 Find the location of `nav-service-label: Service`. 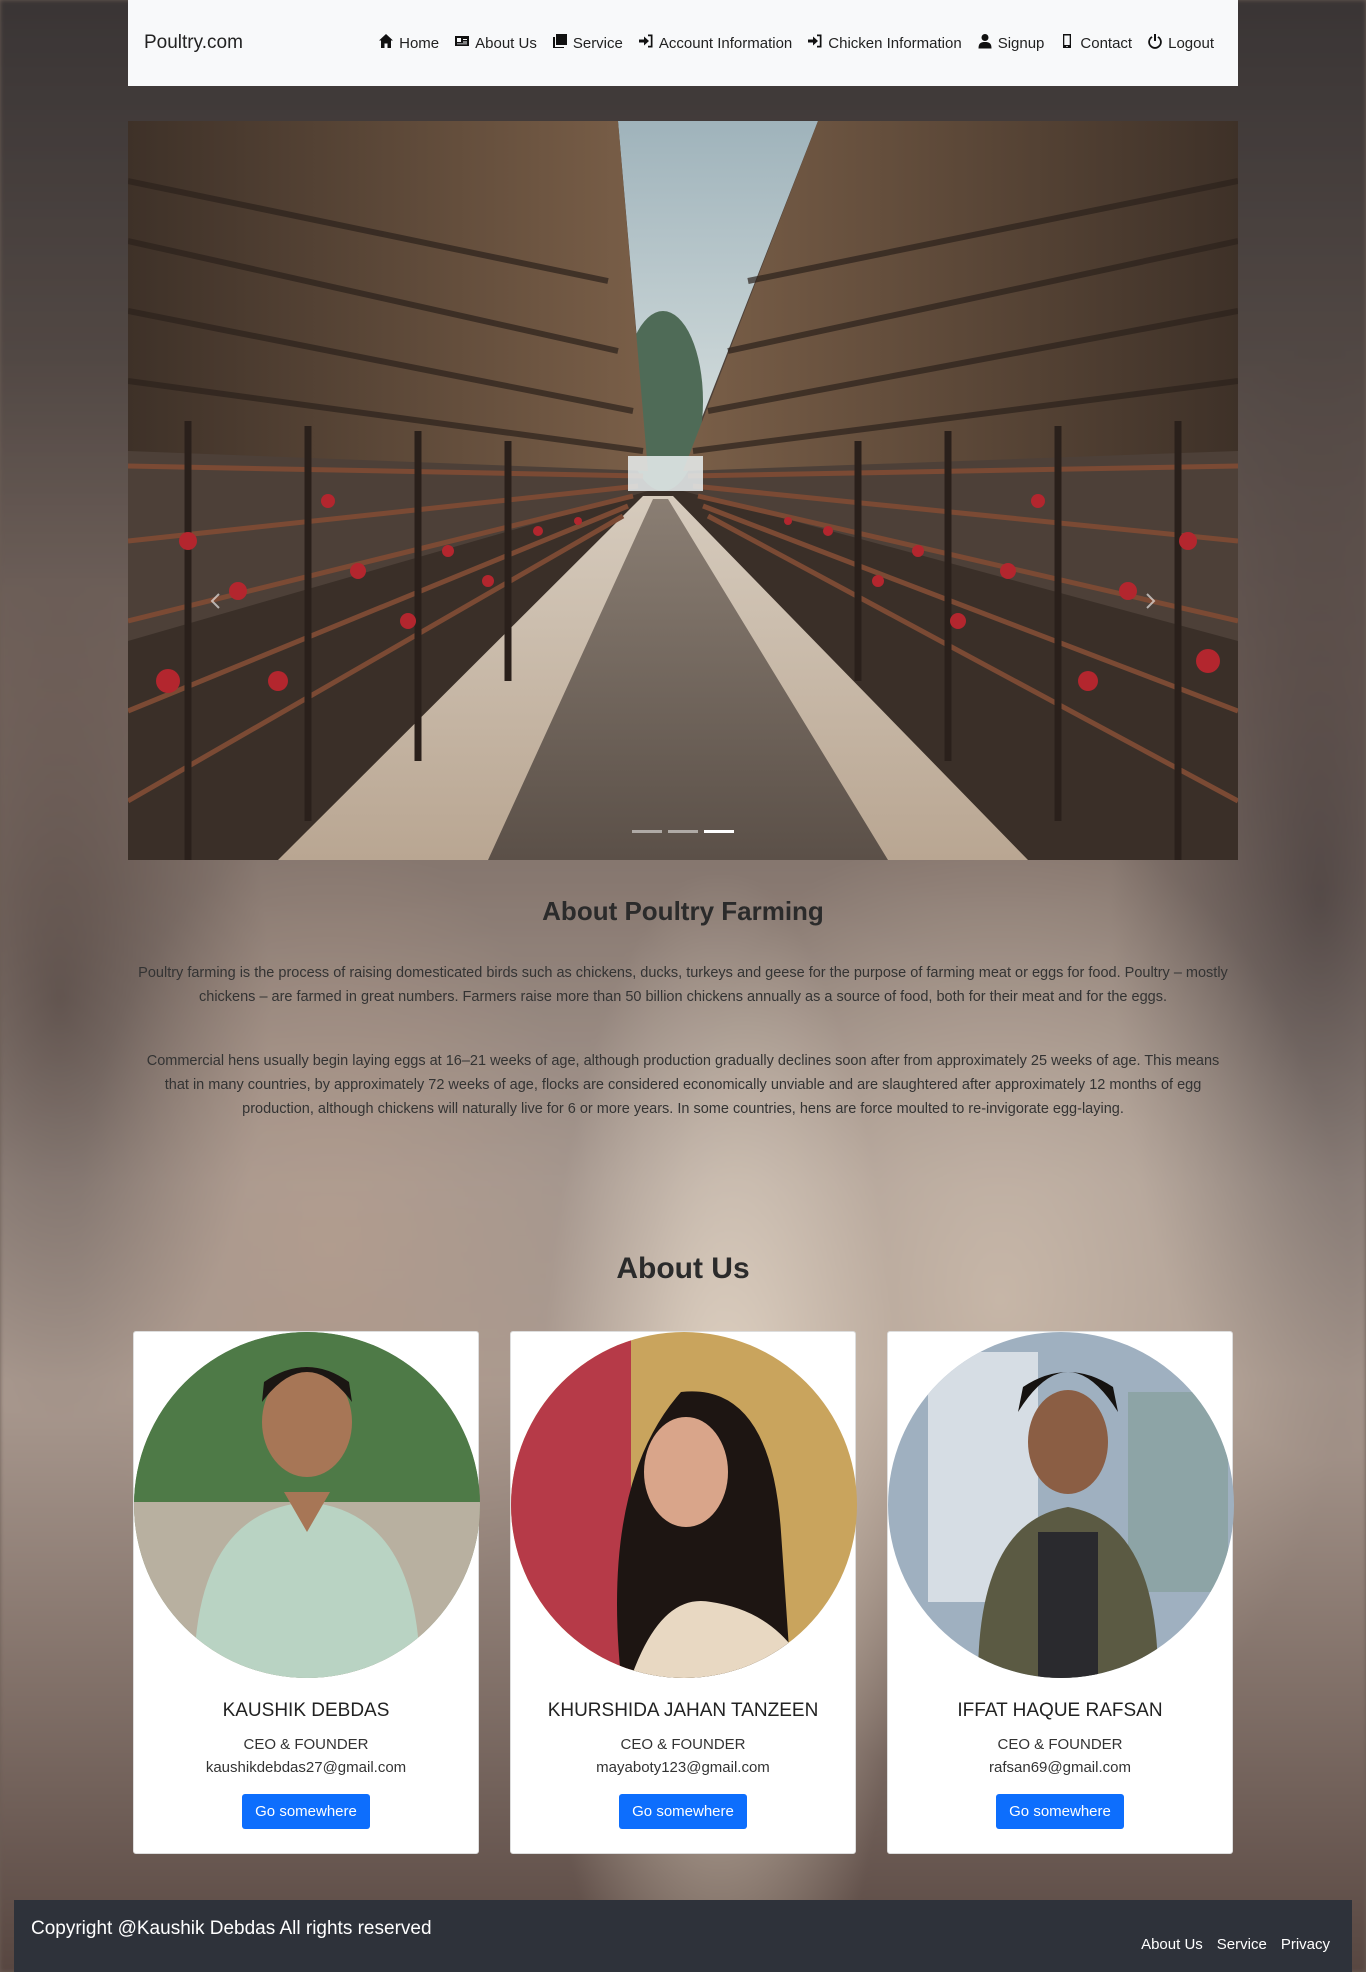

nav-service-label: Service is located at coordinates (597, 43).